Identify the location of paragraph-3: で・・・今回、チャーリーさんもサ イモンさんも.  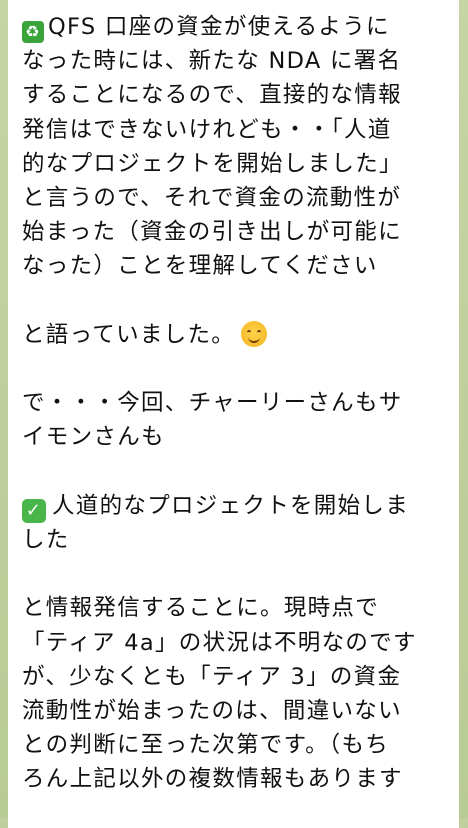
(236, 420).